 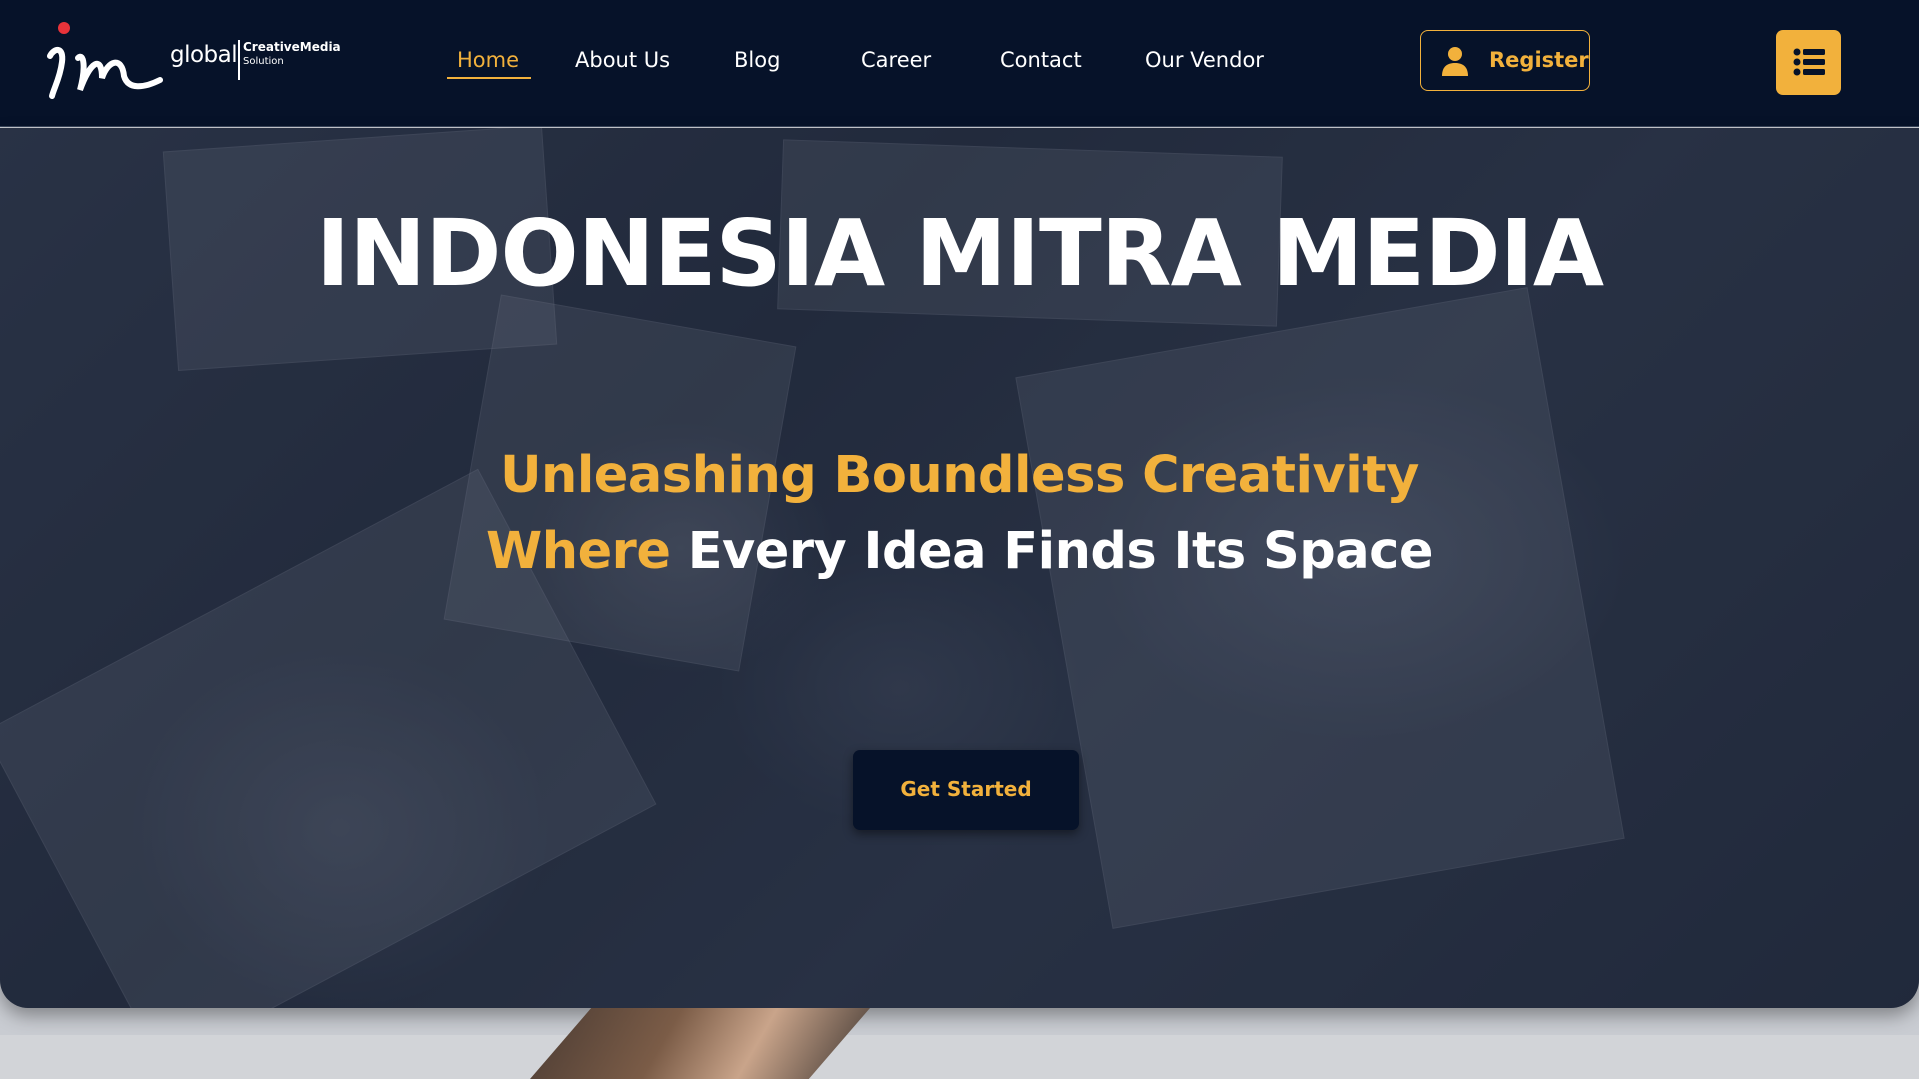 I want to click on menu-button, so click(x=1808, y=62).